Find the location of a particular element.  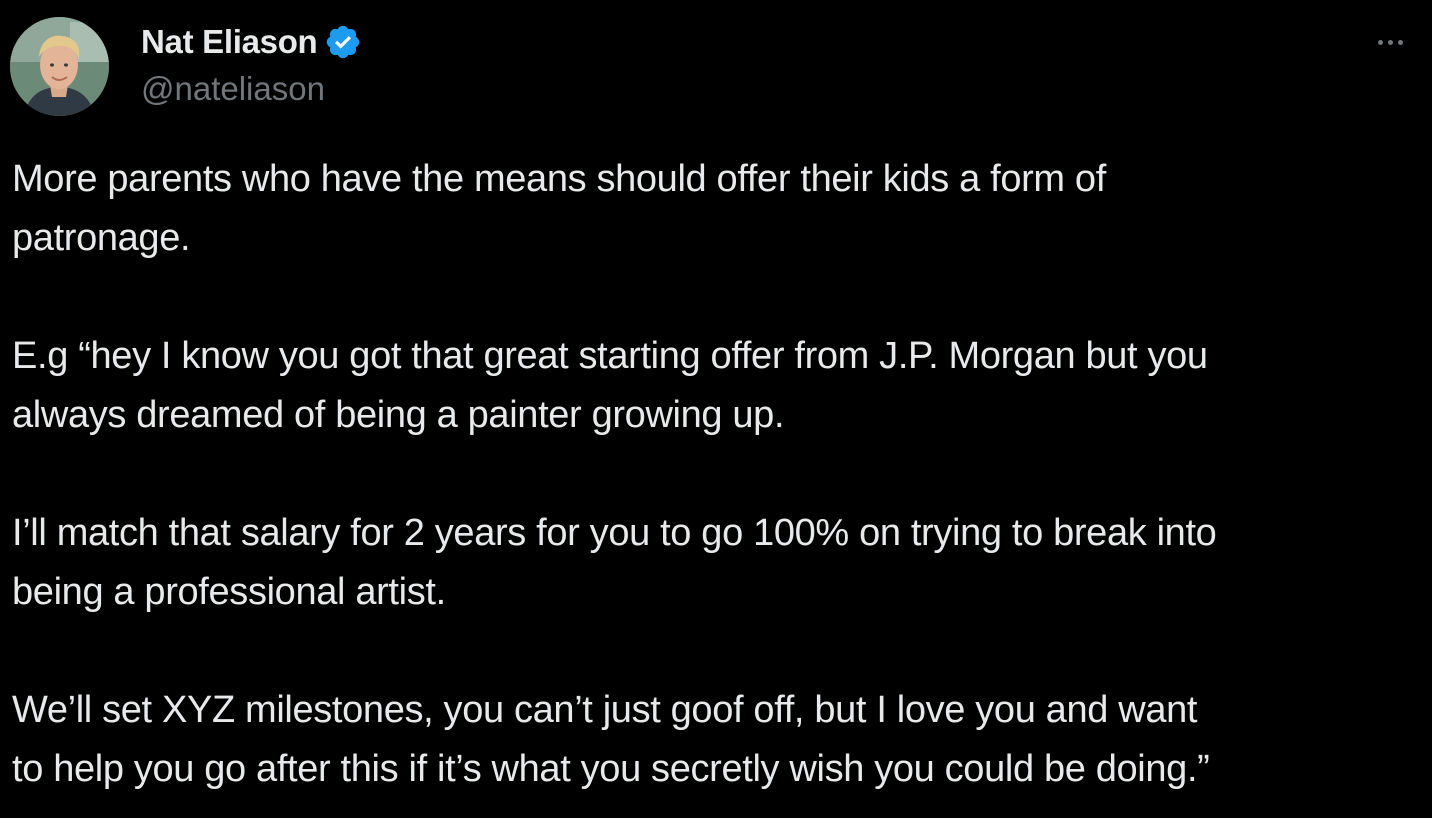

avatar is located at coordinates (59, 66).